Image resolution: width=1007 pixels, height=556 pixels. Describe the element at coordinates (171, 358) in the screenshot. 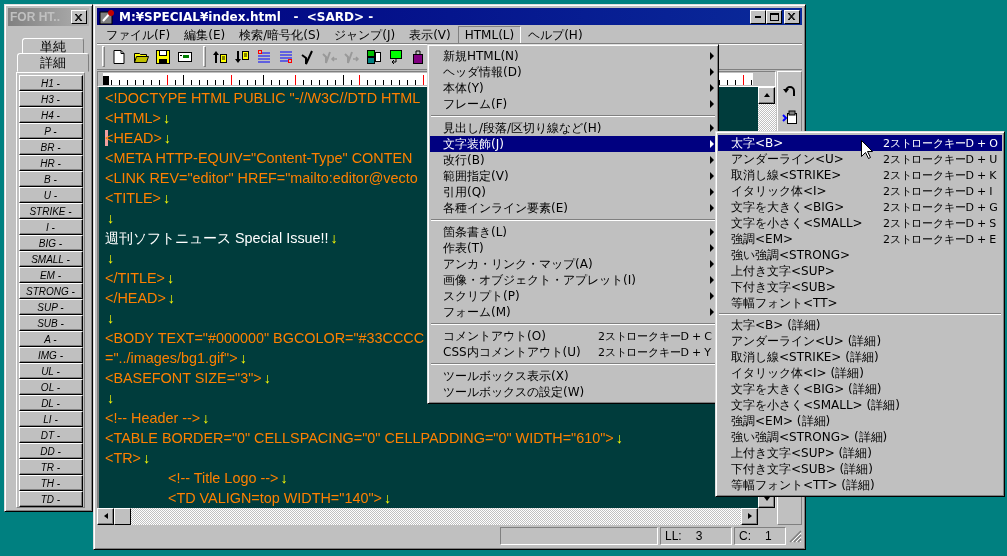

I see `code-line: ="../images/bg1.gif">` at that location.